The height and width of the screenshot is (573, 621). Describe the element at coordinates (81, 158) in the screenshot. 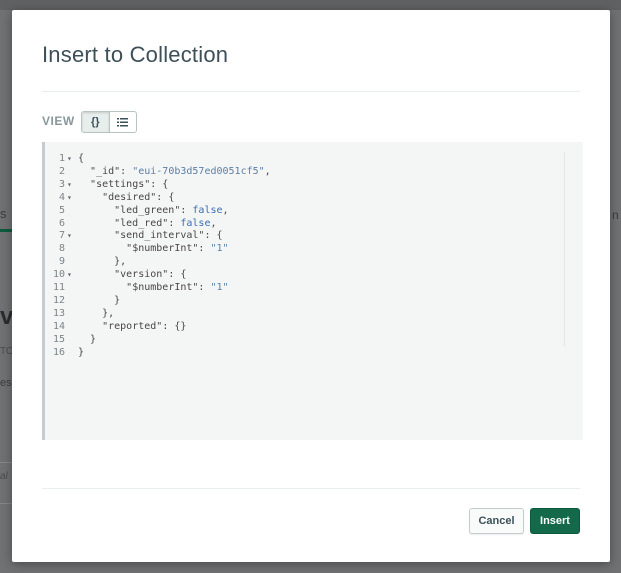

I see `code-text: {` at that location.